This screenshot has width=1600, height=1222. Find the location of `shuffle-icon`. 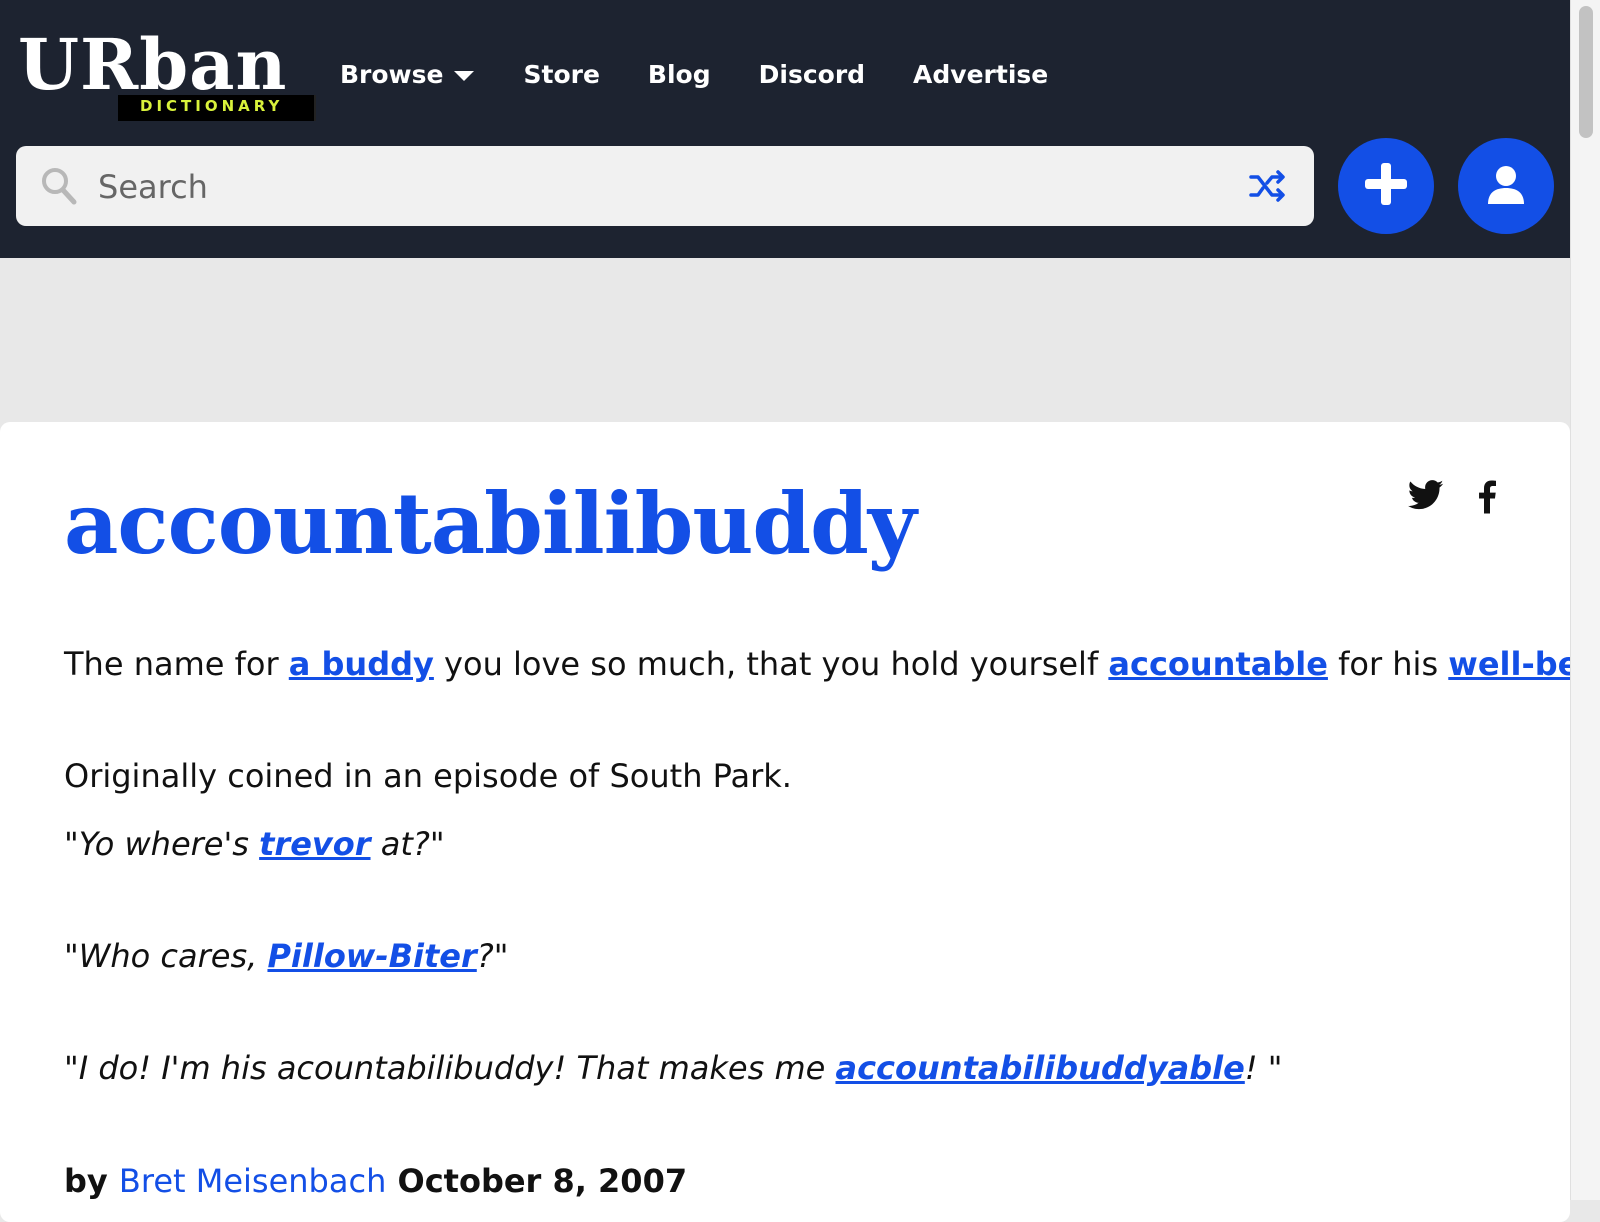

shuffle-icon is located at coordinates (1268, 188).